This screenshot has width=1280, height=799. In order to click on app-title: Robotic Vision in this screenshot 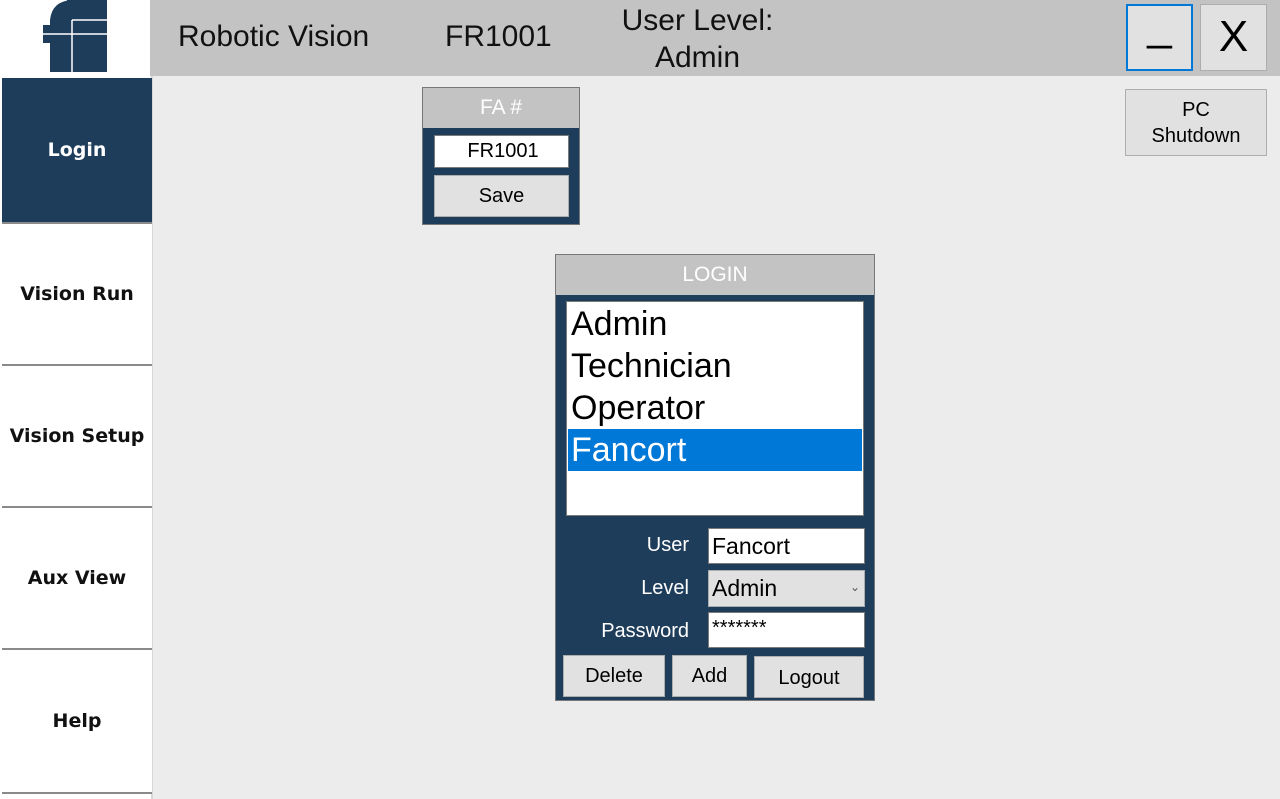, I will do `click(274, 36)`.